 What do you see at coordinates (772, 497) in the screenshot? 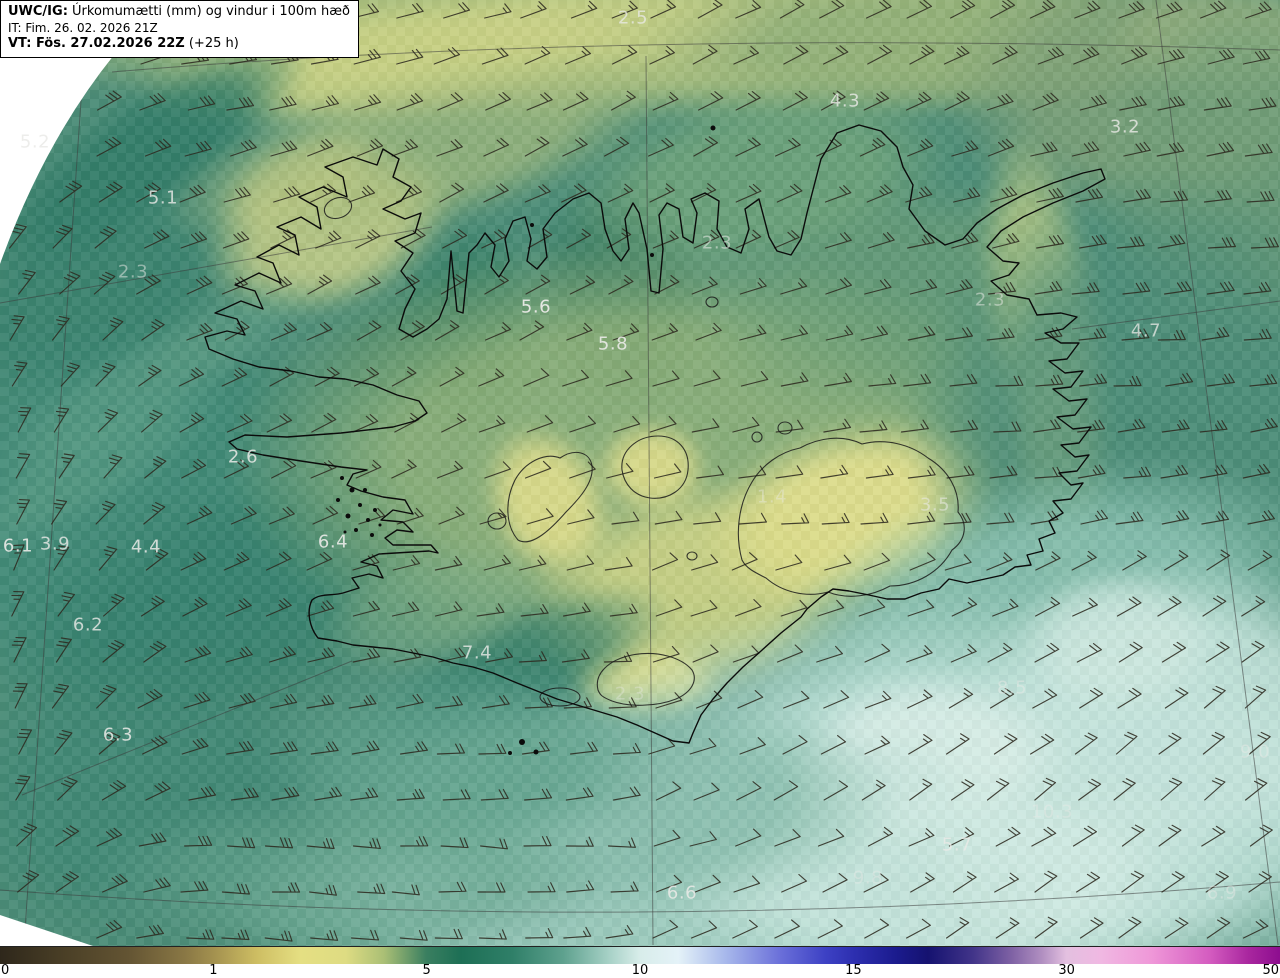
I see `precip-value-label: 1.4` at bounding box center [772, 497].